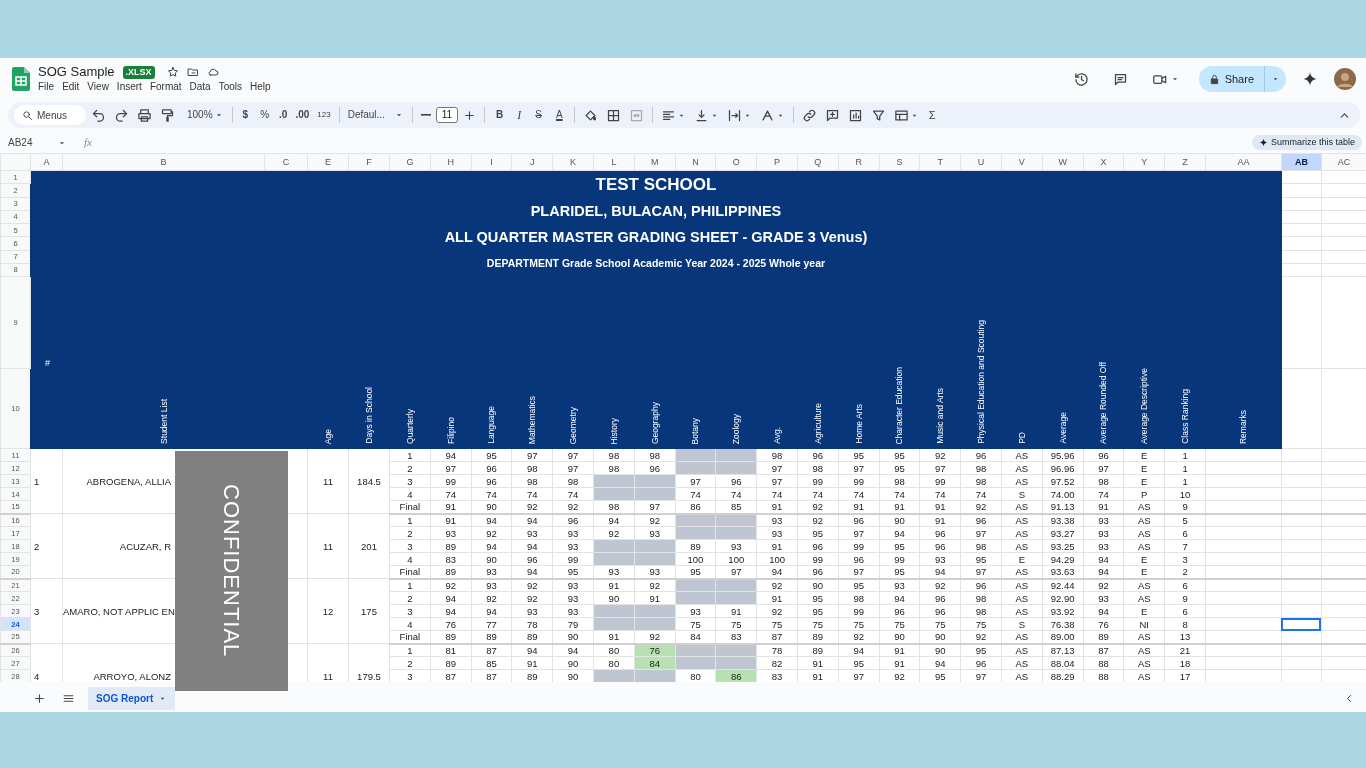 The width and height of the screenshot is (1366, 768). Describe the element at coordinates (1144, 162) in the screenshot. I see `column-header: Y` at that location.